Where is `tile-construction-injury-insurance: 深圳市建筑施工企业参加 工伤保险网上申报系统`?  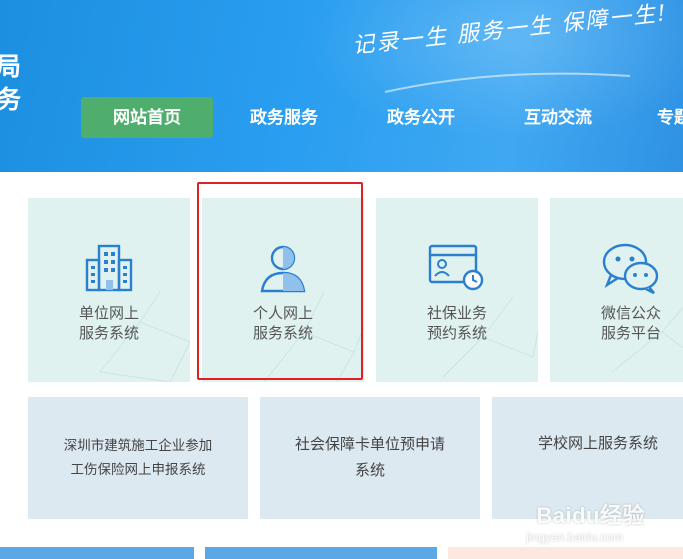 tile-construction-injury-insurance: 深圳市建筑施工企业参加 工伤保险网上申报系统 is located at coordinates (138, 458).